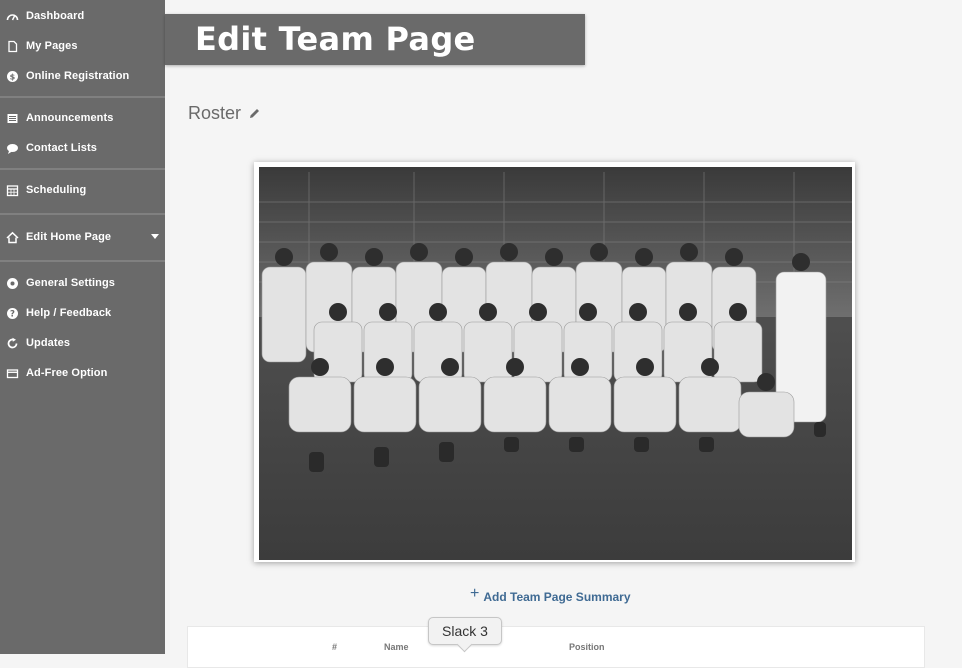 This screenshot has height=668, width=962. Describe the element at coordinates (78, 76) in the screenshot. I see `sidebar-item-label: Online Registration` at that location.